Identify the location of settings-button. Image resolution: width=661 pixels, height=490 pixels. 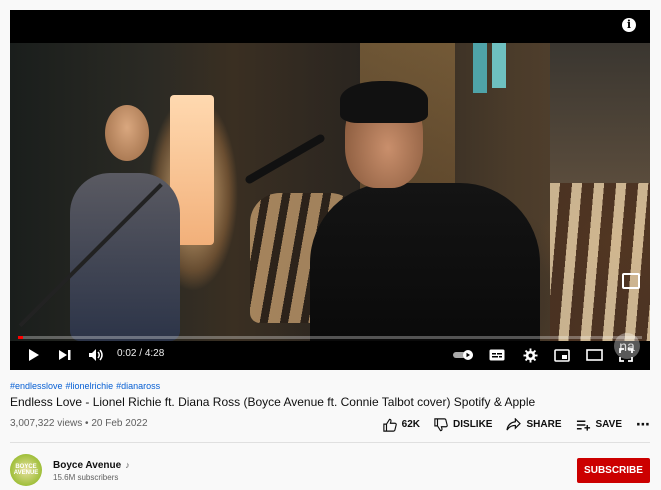
(530, 355).